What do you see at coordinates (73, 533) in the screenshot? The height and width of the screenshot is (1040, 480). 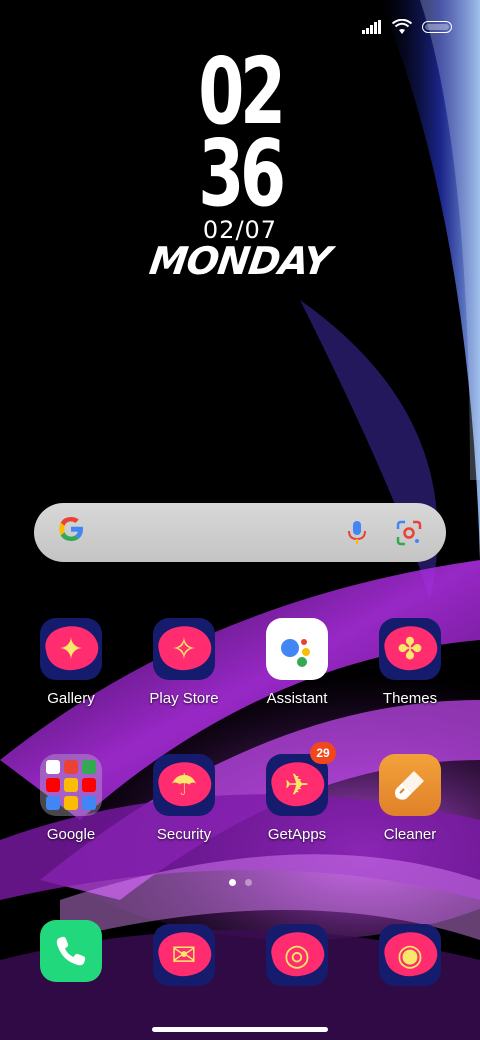 I see `google-logo-icon` at bounding box center [73, 533].